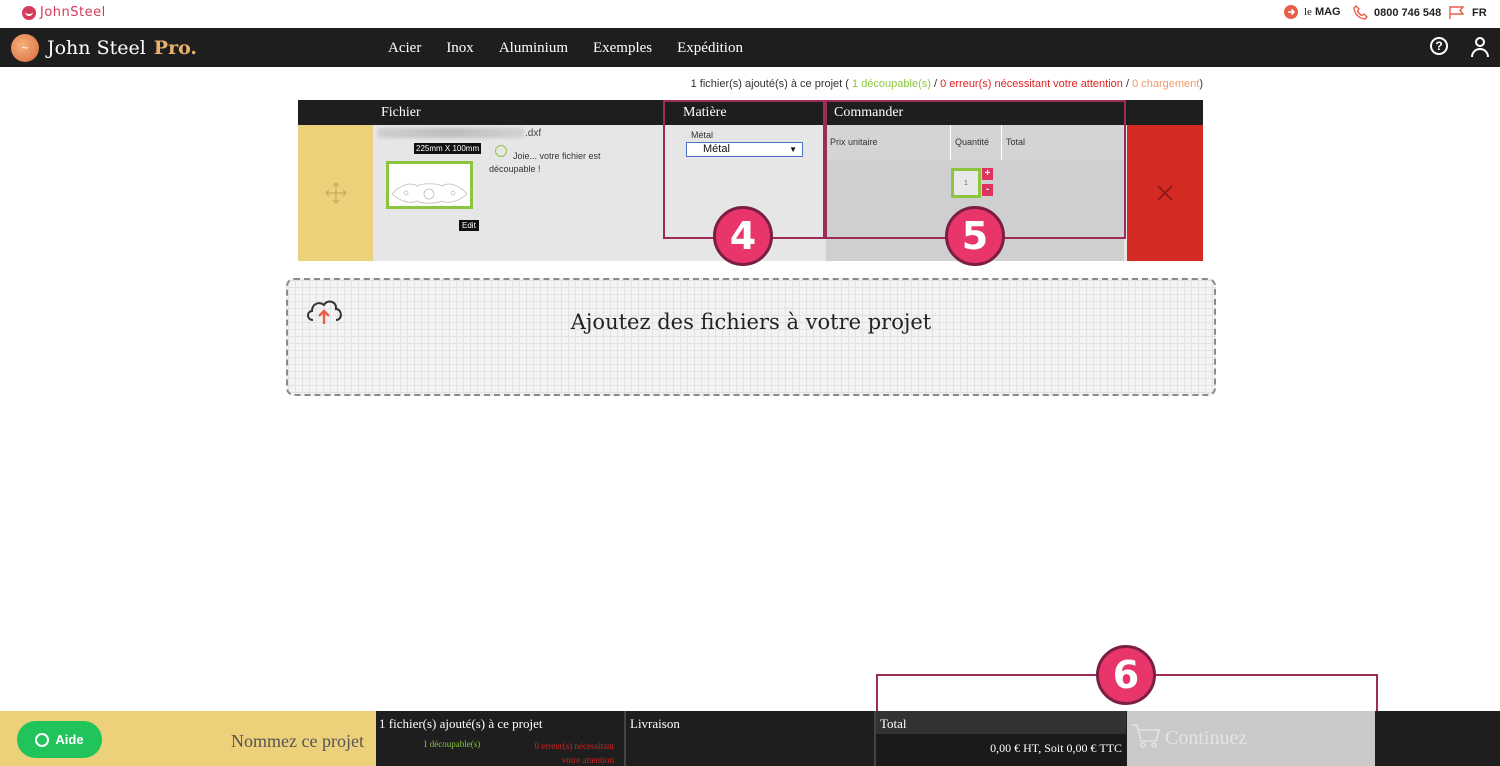  I want to click on johnsteel-brand-link: JohnSteel, so click(64, 12).